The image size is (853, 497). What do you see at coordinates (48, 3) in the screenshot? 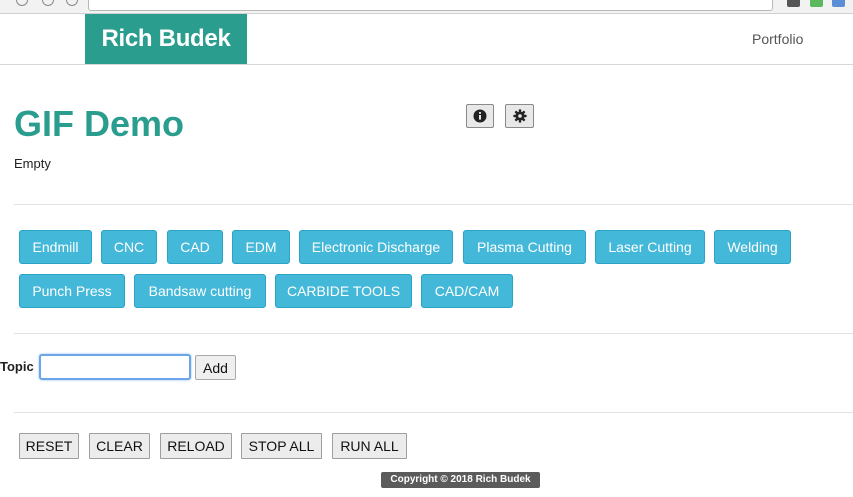
I see `forward-icon` at bounding box center [48, 3].